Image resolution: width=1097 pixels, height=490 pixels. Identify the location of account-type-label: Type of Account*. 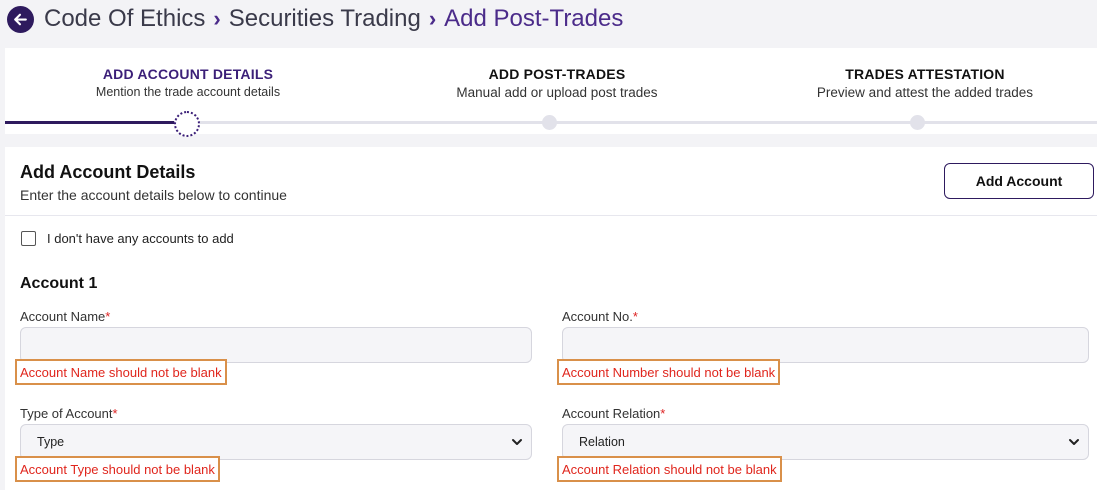
(69, 413).